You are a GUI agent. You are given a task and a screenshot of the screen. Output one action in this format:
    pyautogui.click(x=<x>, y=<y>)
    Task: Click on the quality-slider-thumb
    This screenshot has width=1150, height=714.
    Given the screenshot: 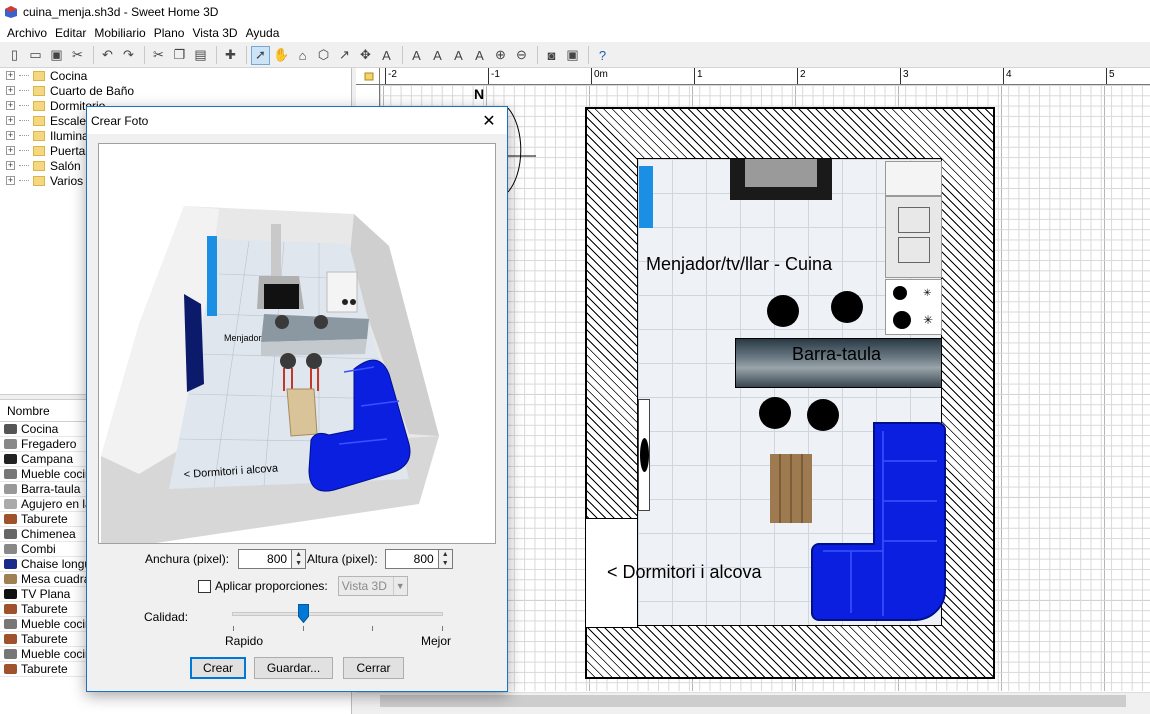 What is the action you would take?
    pyautogui.click(x=303, y=613)
    